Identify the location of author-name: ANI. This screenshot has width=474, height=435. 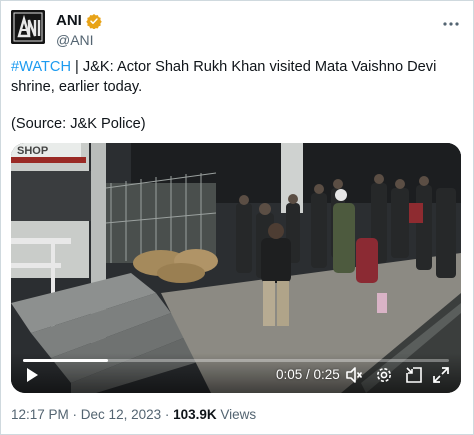
(69, 21).